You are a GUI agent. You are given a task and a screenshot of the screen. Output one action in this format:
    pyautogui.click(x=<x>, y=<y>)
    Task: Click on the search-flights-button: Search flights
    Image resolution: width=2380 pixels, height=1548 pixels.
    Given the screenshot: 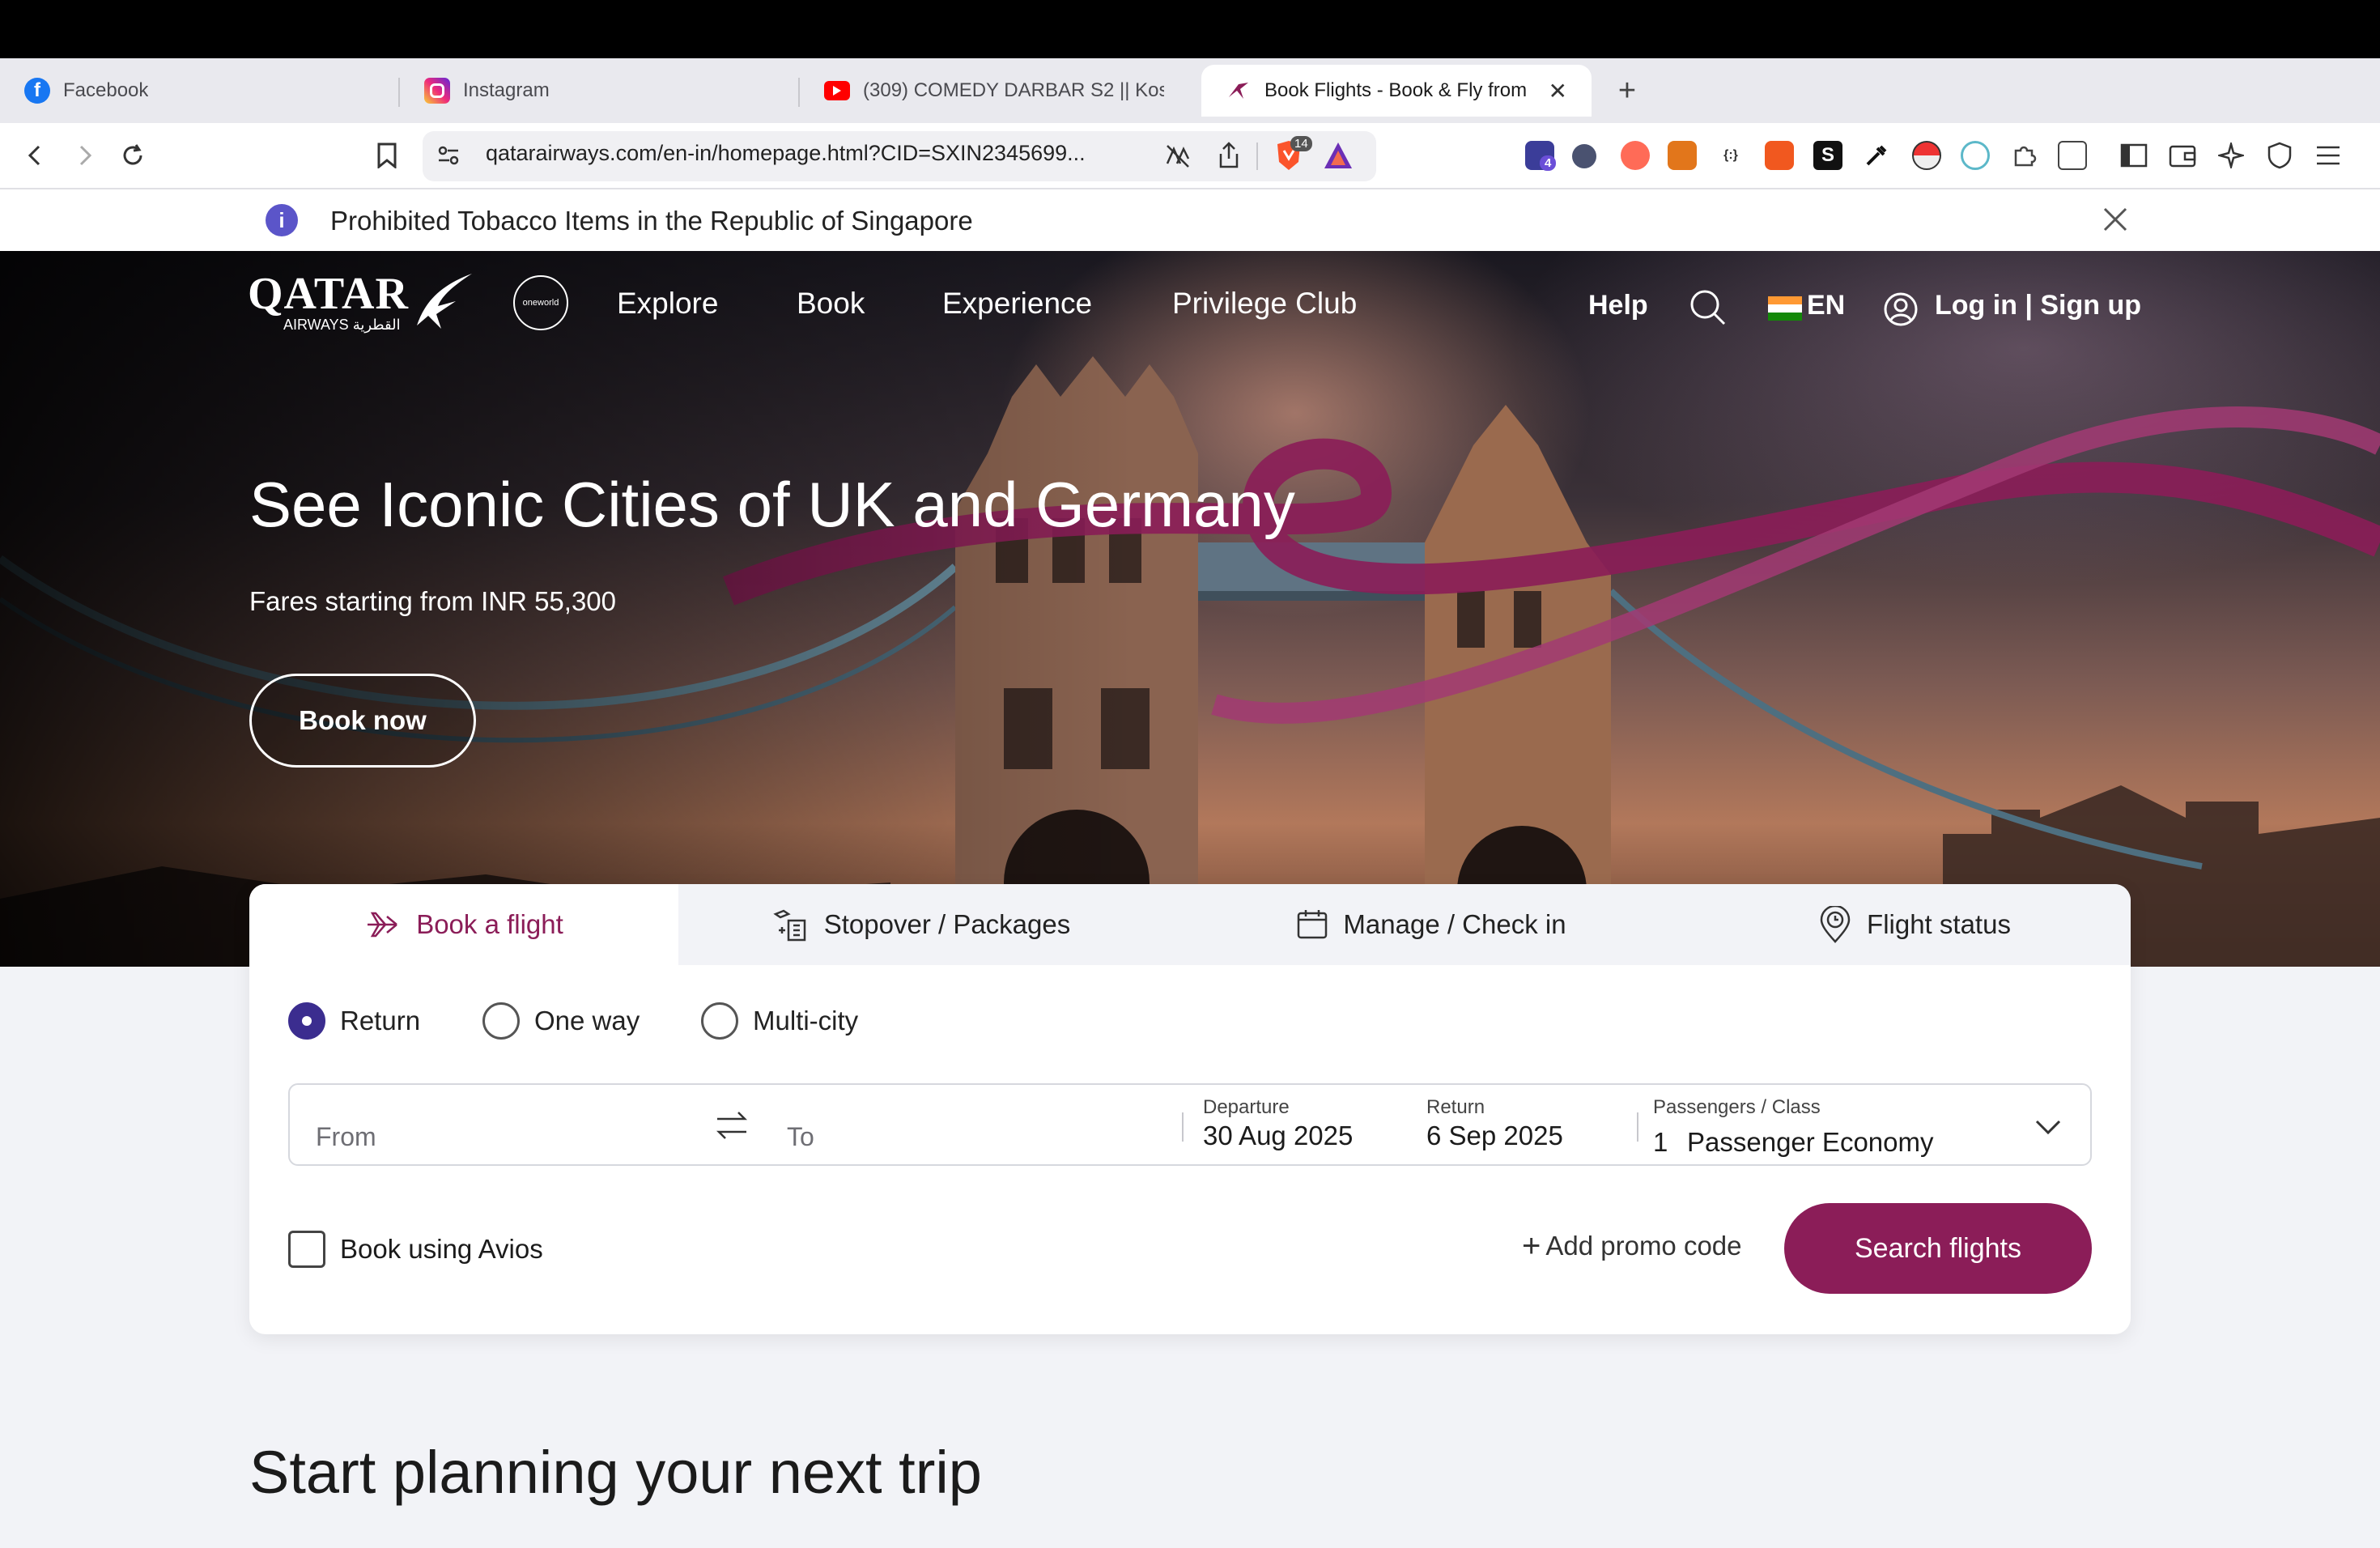 What is the action you would take?
    pyautogui.click(x=1938, y=1248)
    